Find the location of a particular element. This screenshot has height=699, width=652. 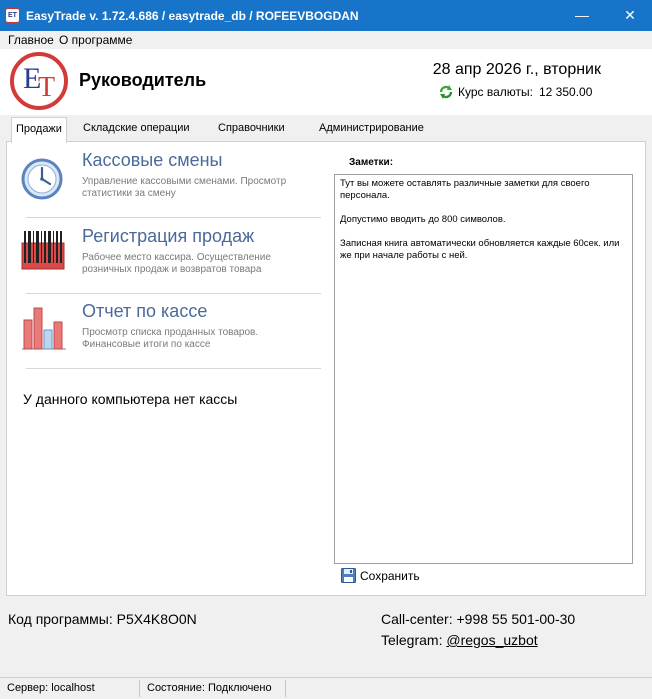

program-code: Код программы: P5X4K8O0N is located at coordinates (102, 619).